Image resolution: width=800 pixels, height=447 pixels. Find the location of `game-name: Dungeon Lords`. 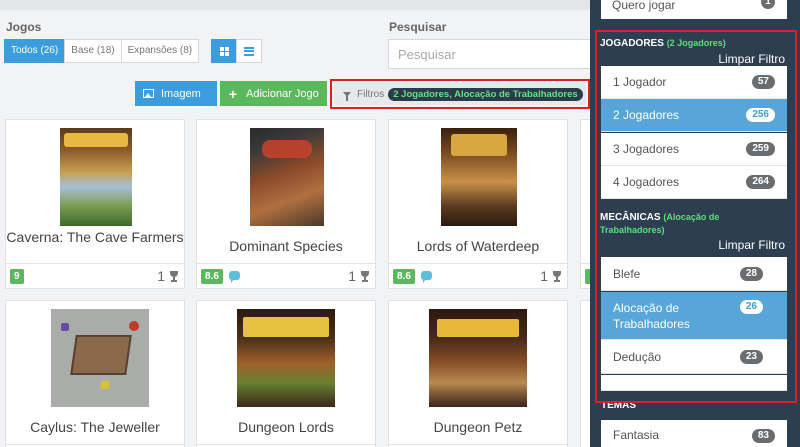

game-name: Dungeon Lords is located at coordinates (286, 427).